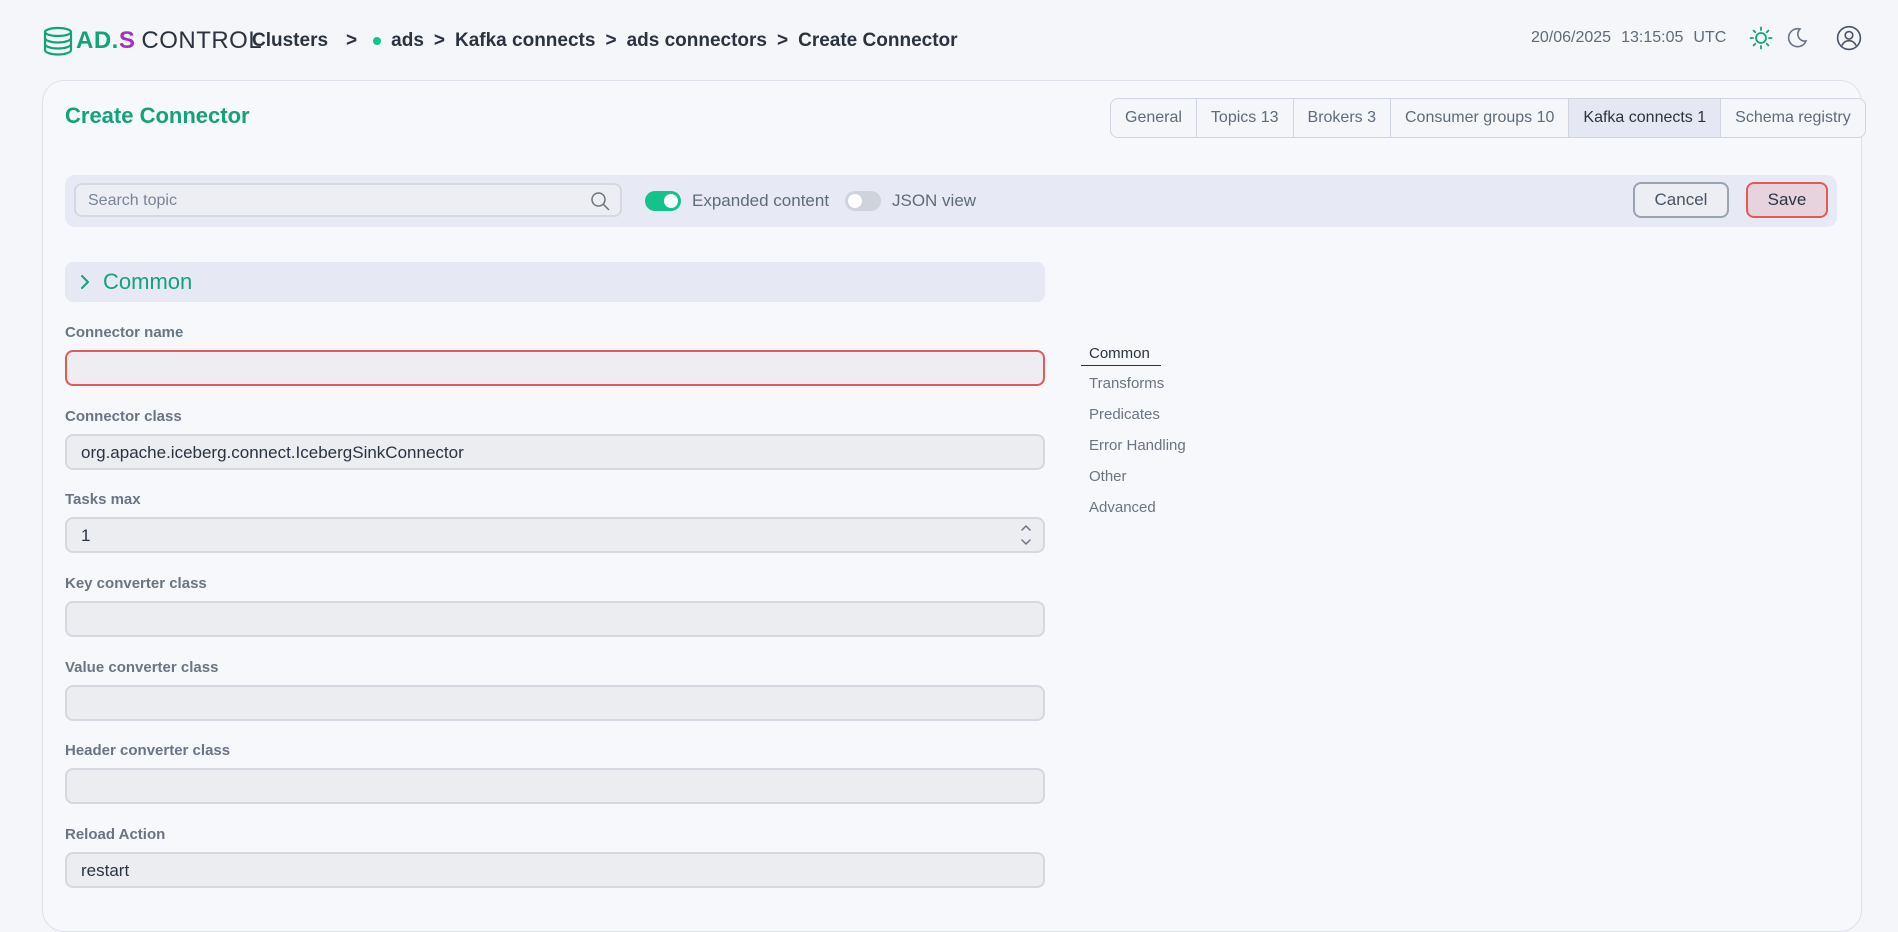 The image size is (1898, 932). Describe the element at coordinates (1571, 37) in the screenshot. I see `date-text: 20/06/2025` at that location.